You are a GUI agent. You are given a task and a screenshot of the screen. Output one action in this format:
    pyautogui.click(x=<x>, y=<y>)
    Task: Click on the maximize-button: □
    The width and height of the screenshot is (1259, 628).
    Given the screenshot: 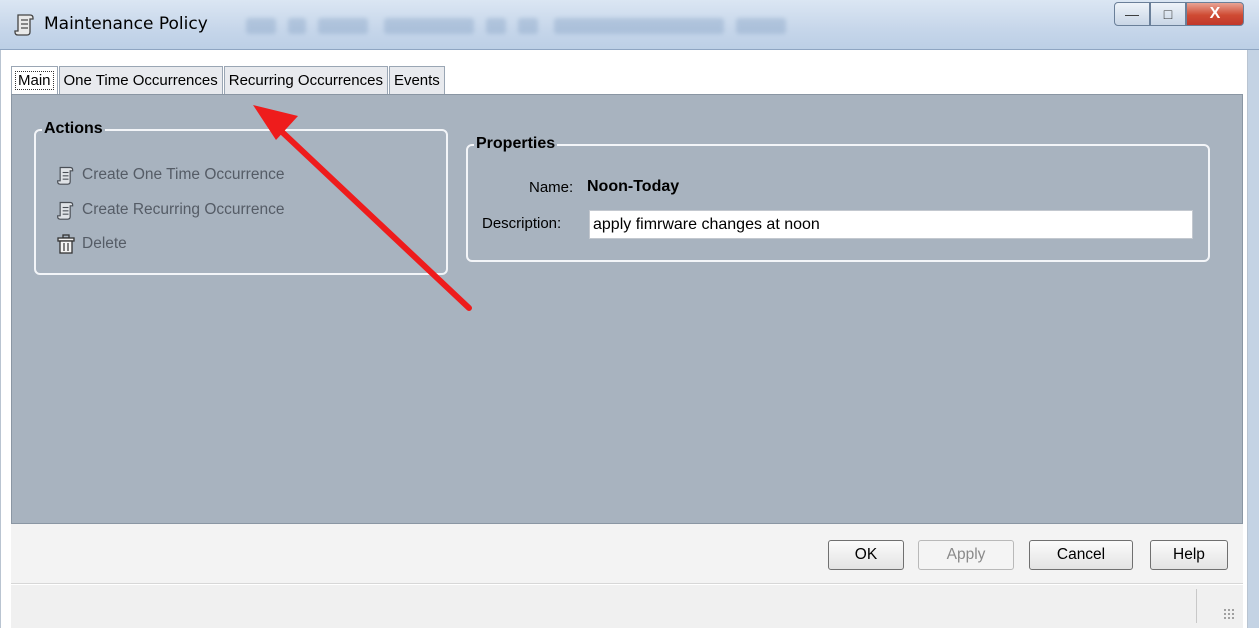 What is the action you would take?
    pyautogui.click(x=1168, y=14)
    